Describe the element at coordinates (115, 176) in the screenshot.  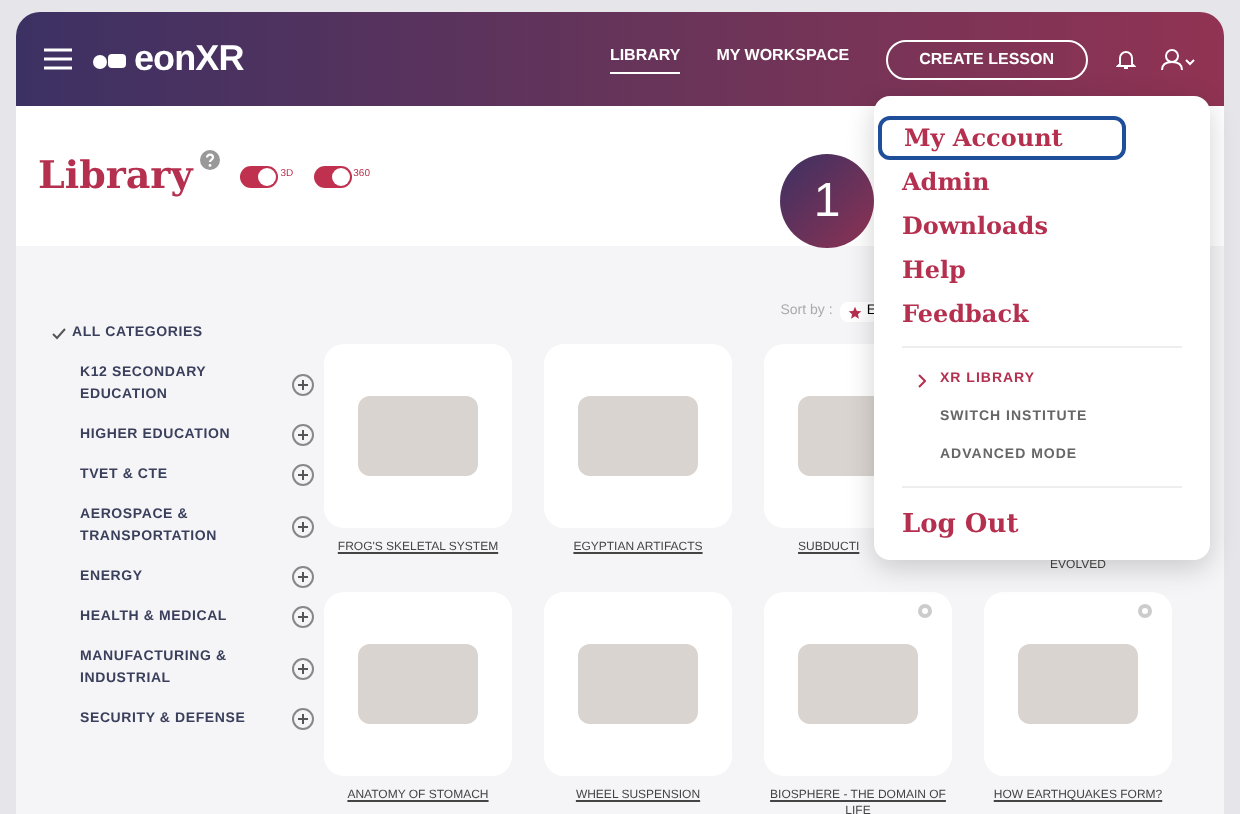
I see `page-title: Library` at that location.